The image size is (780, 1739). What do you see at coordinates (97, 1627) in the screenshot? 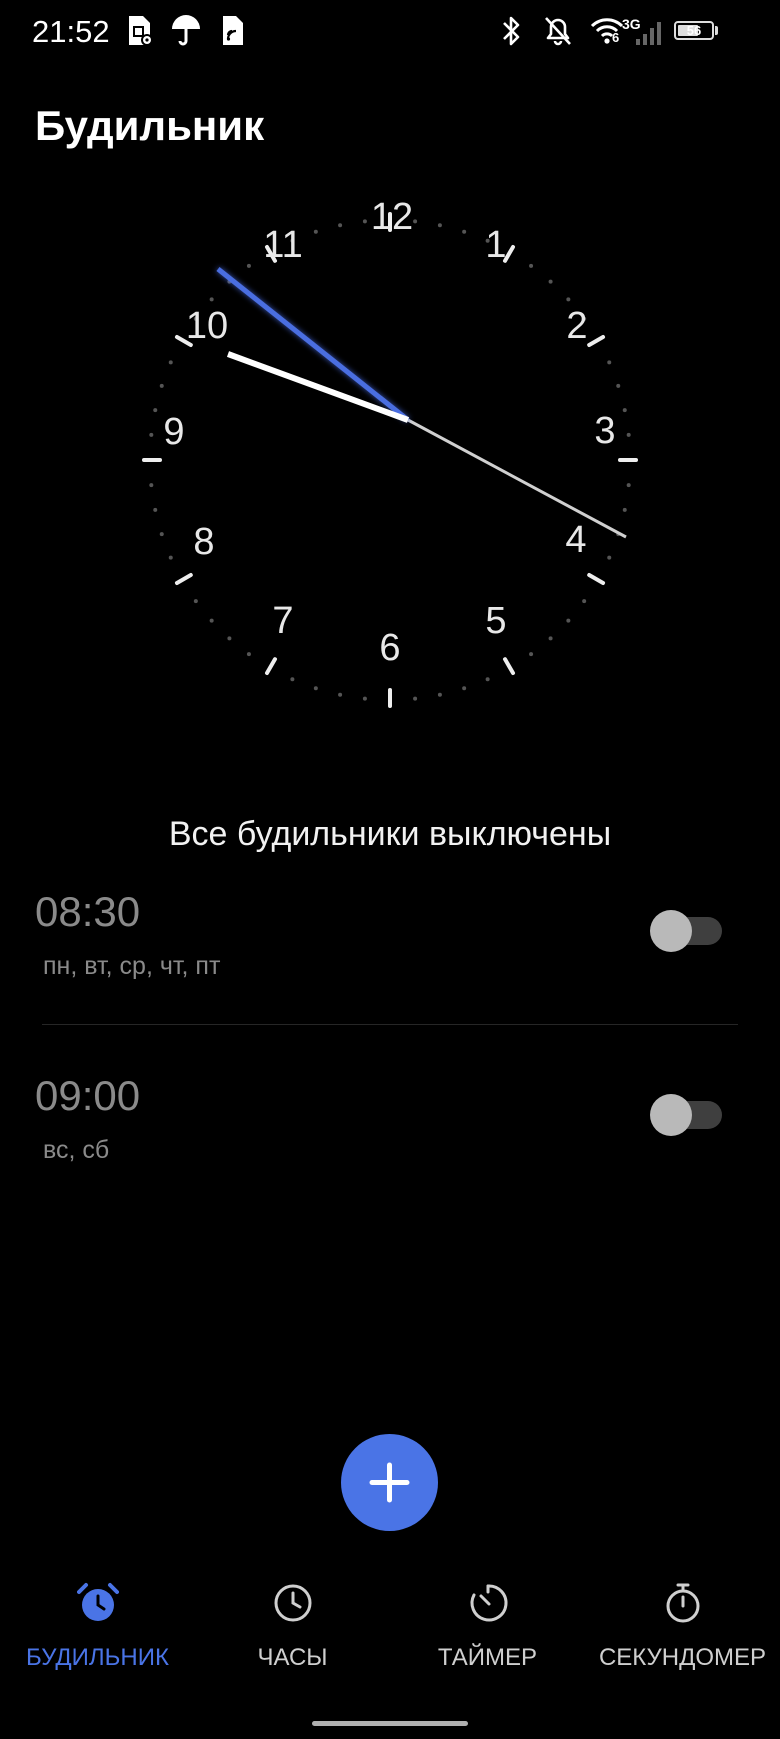
I see `tab-alarm: БУДИЛЬНИК` at bounding box center [97, 1627].